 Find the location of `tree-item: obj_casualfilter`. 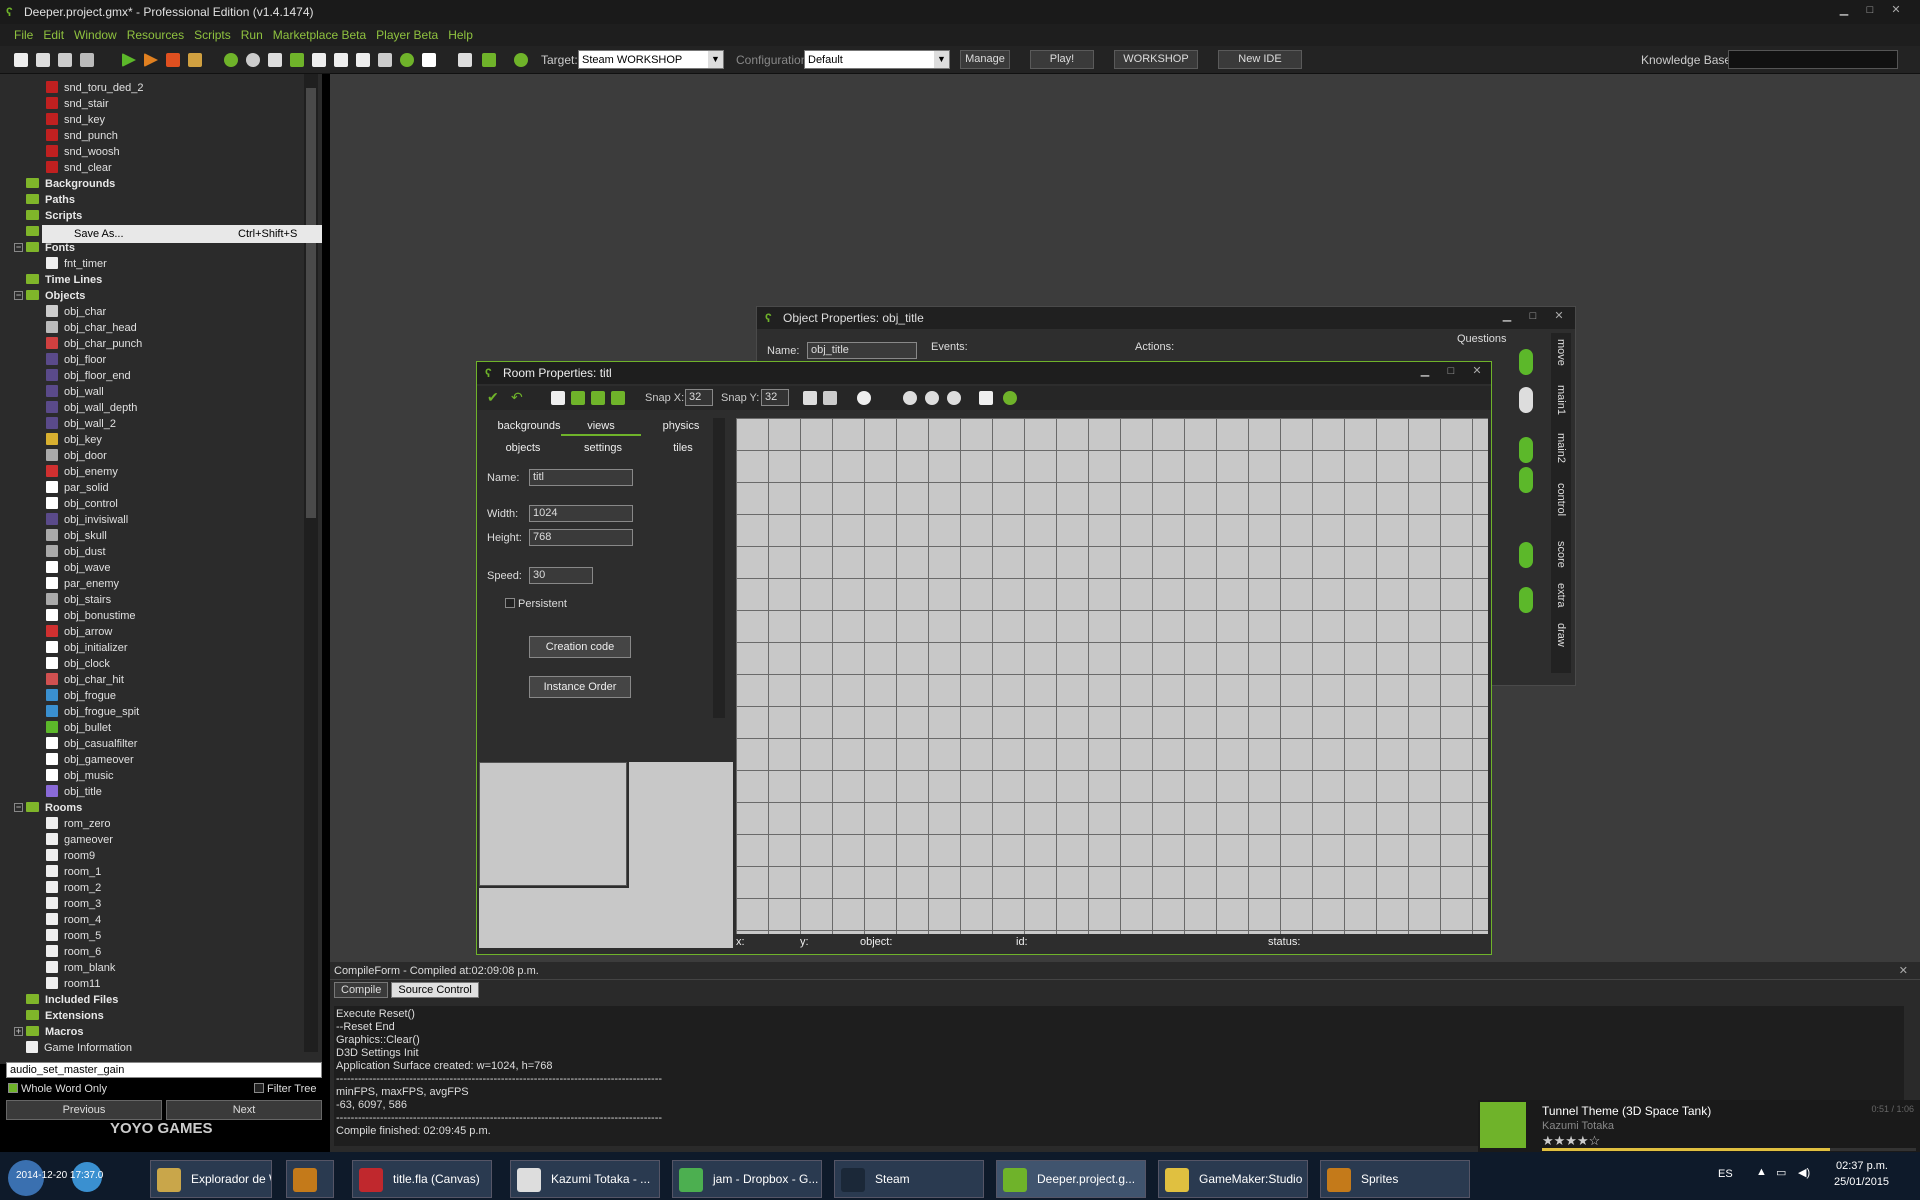

tree-item: obj_casualfilter is located at coordinates (91, 744).